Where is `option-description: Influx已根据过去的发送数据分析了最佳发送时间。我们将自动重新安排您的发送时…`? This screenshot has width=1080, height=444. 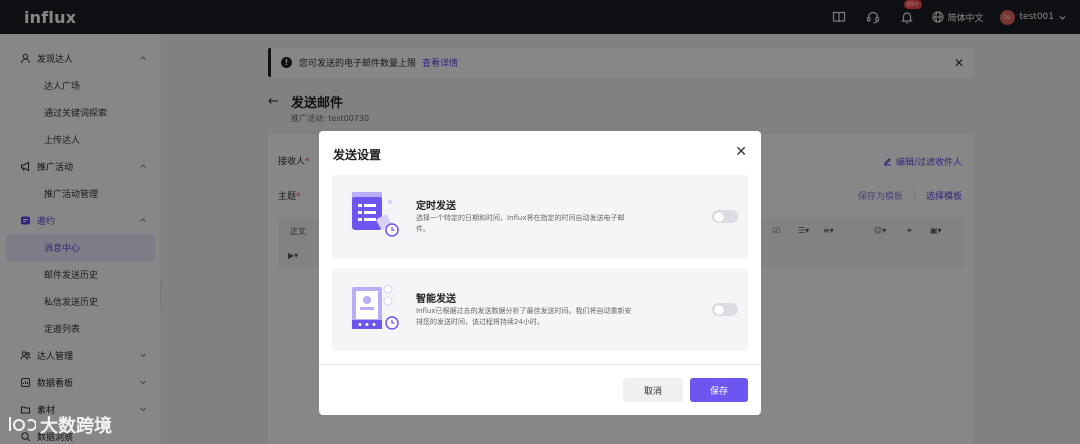 option-description: Influx已根据过去的发送数据分析了最佳发送时间。我们将自动重新安排您的发送时… is located at coordinates (524, 316).